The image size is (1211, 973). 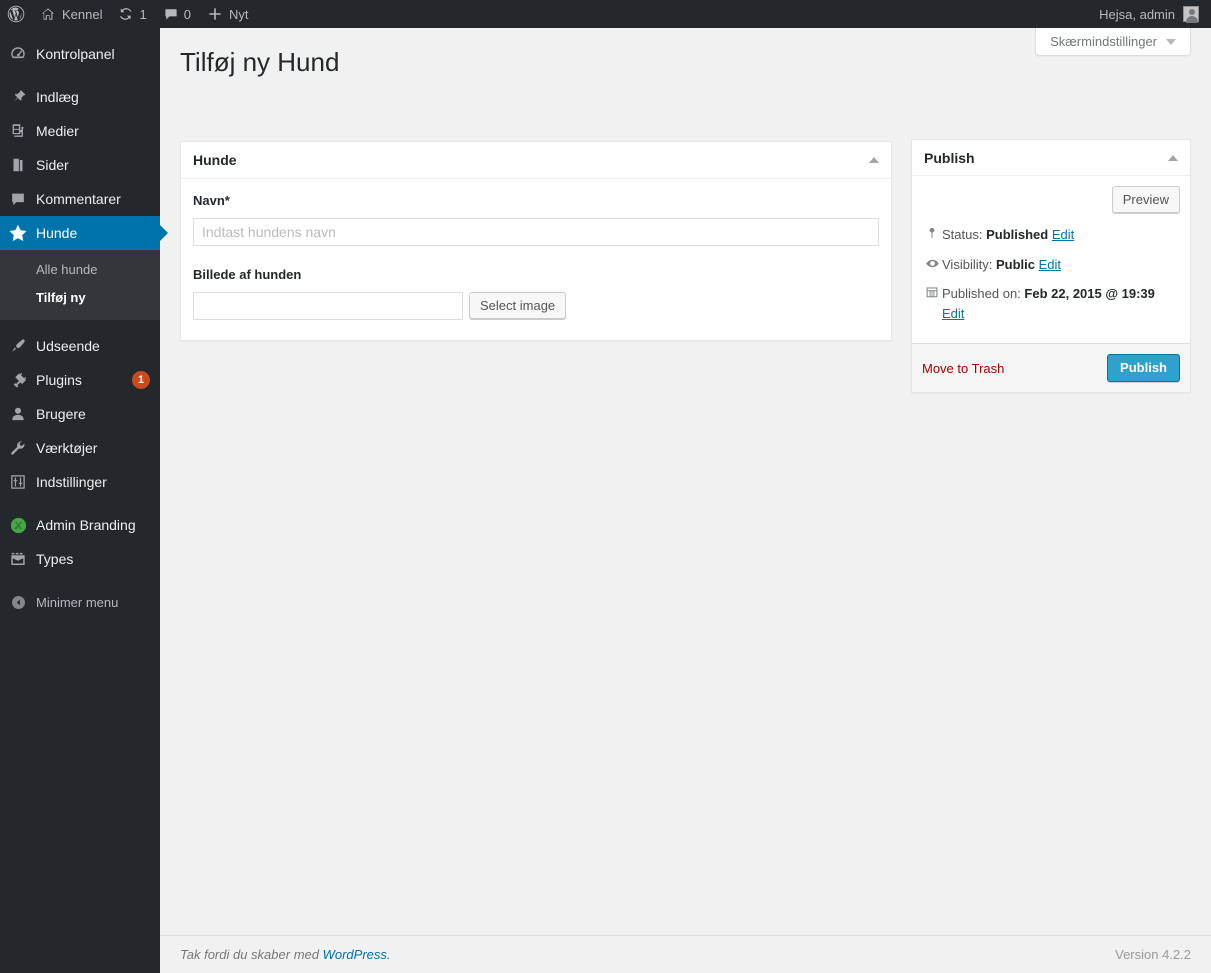 I want to click on update-icon, so click(x=126, y=14).